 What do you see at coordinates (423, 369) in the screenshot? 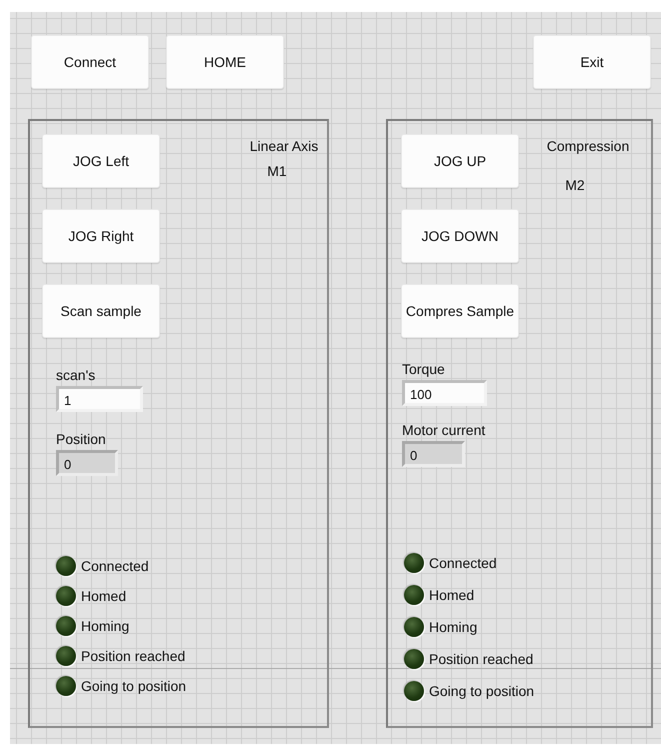
I see `field-label: Torque` at bounding box center [423, 369].